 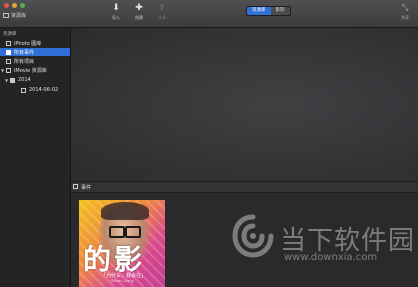 I want to click on import-label: 导入, so click(x=116, y=17).